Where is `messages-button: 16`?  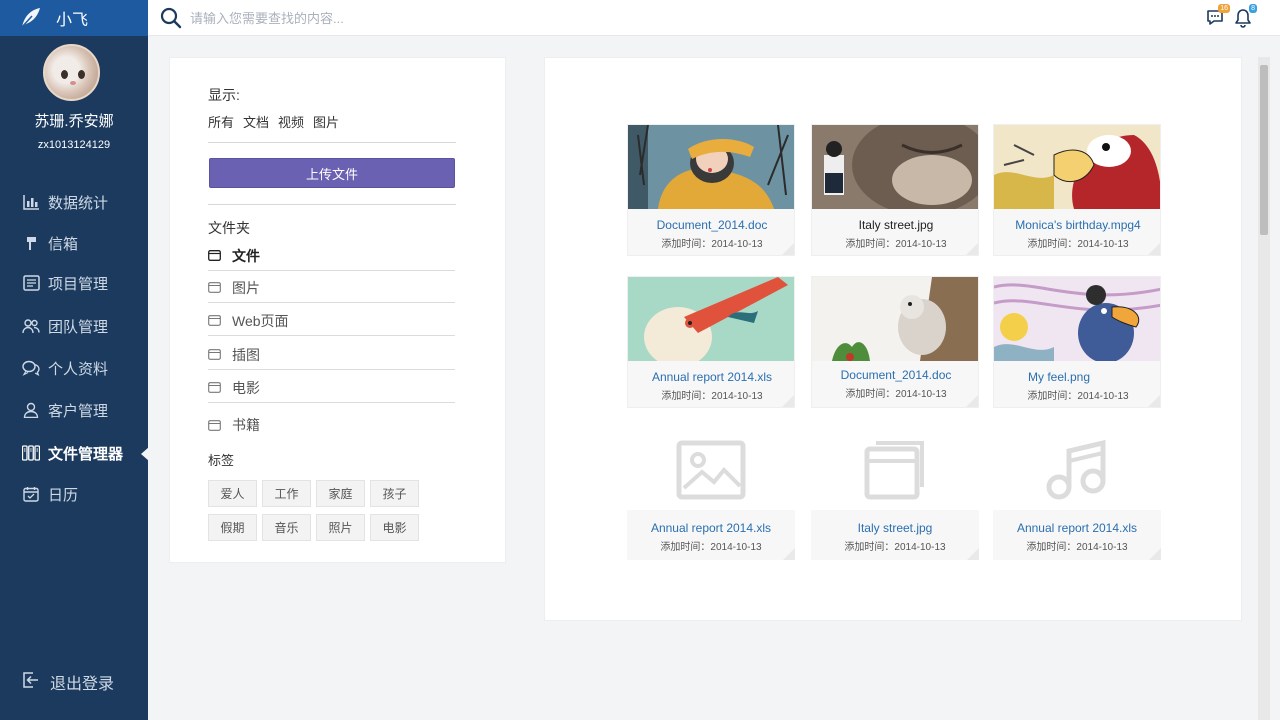
messages-button: 16 is located at coordinates (1218, 16).